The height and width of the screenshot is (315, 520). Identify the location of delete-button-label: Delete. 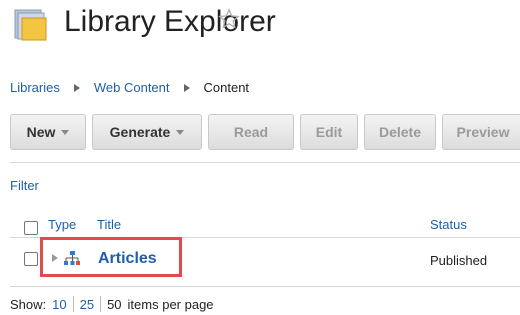
(400, 132).